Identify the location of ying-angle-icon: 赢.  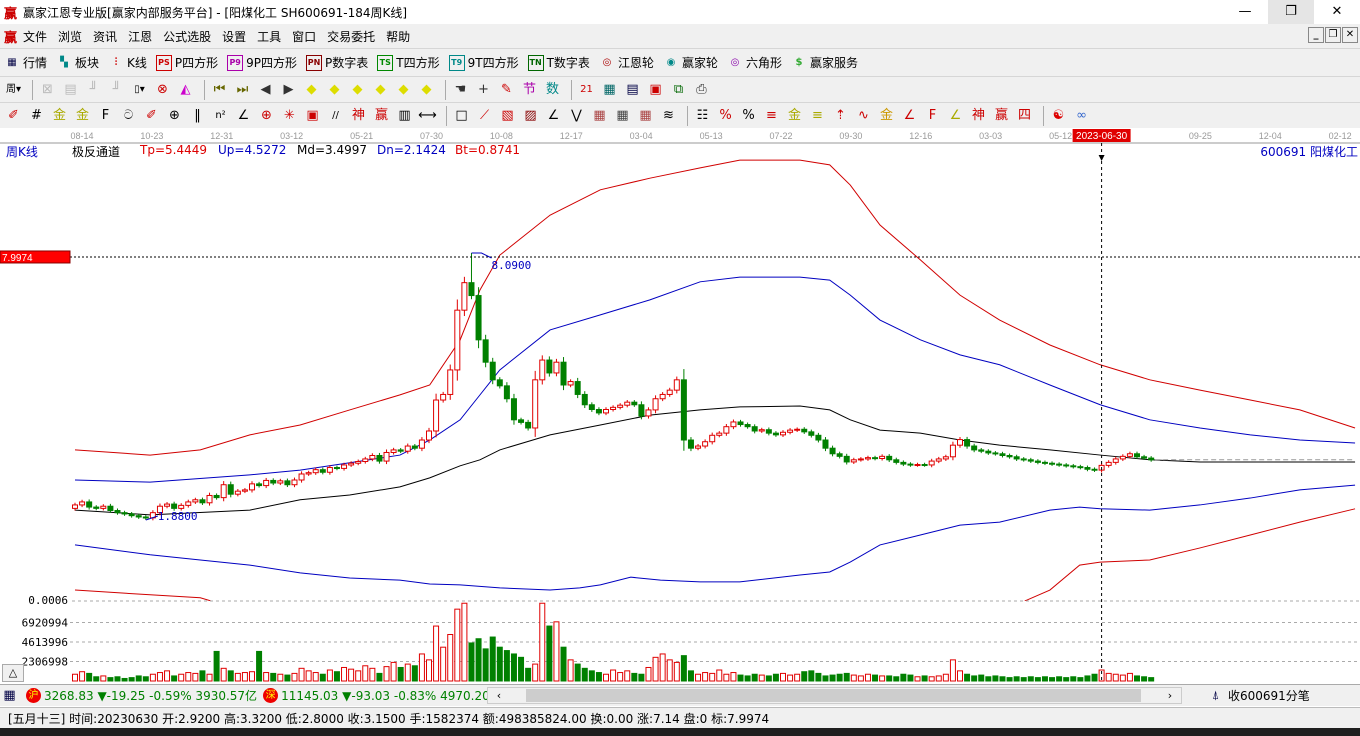
(1001, 116).